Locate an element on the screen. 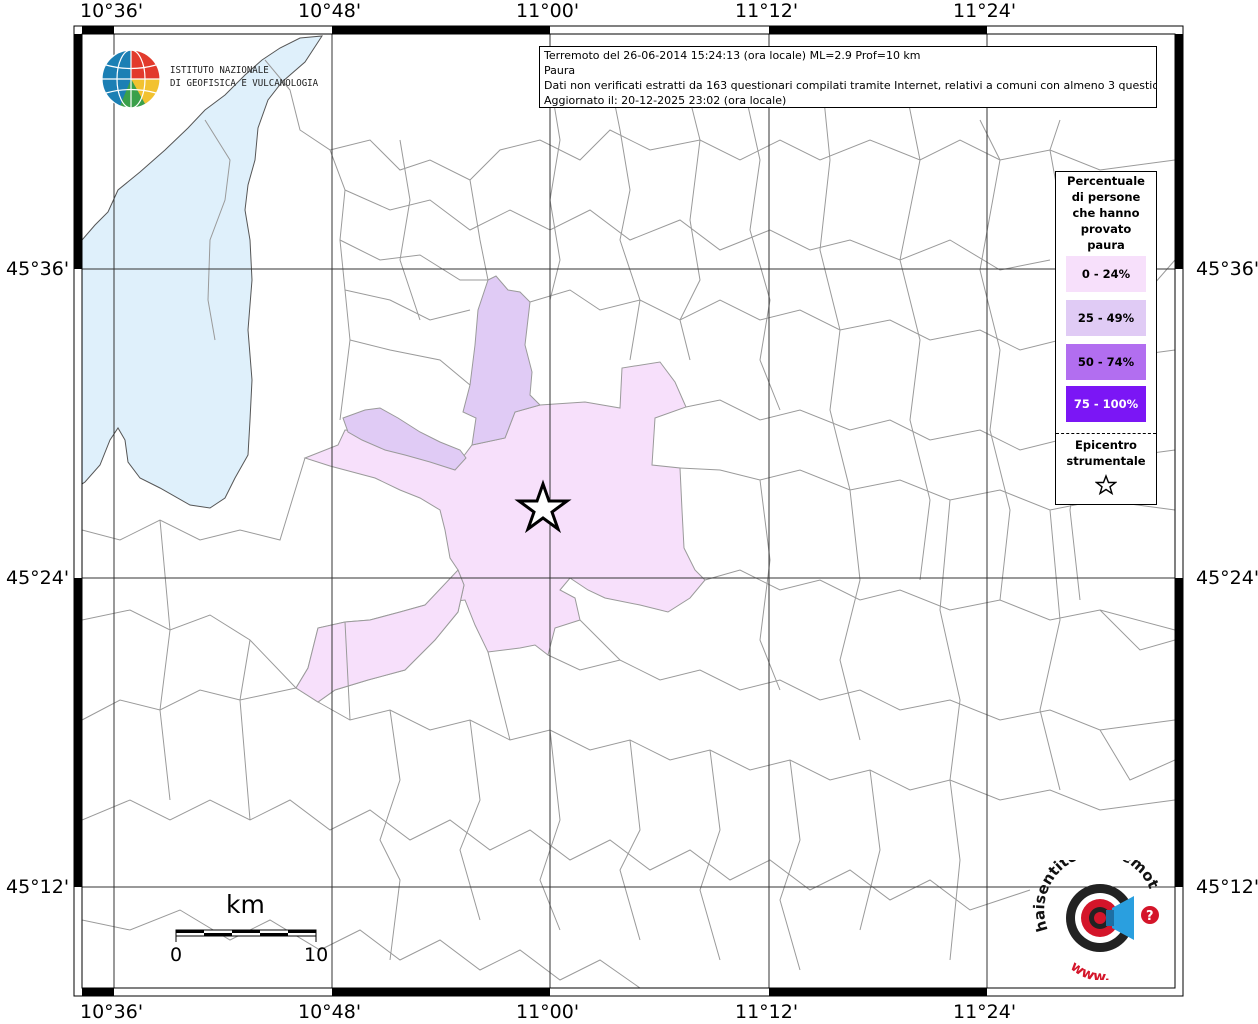 The width and height of the screenshot is (1258, 1024). lon-label-top-5: 11°24' is located at coordinates (985, 11).